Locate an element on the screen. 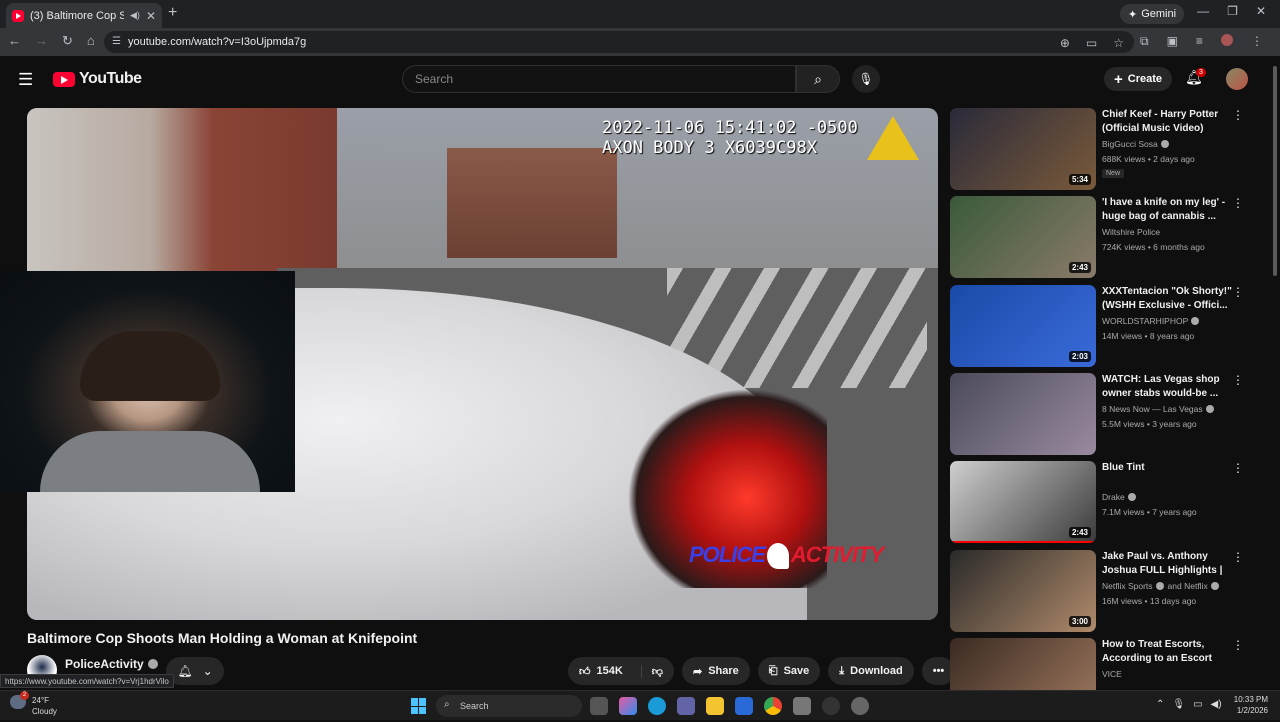 The image size is (1280, 722). recommendation-channel: Netflix Sports and Netflix is located at coordinates (1160, 586).